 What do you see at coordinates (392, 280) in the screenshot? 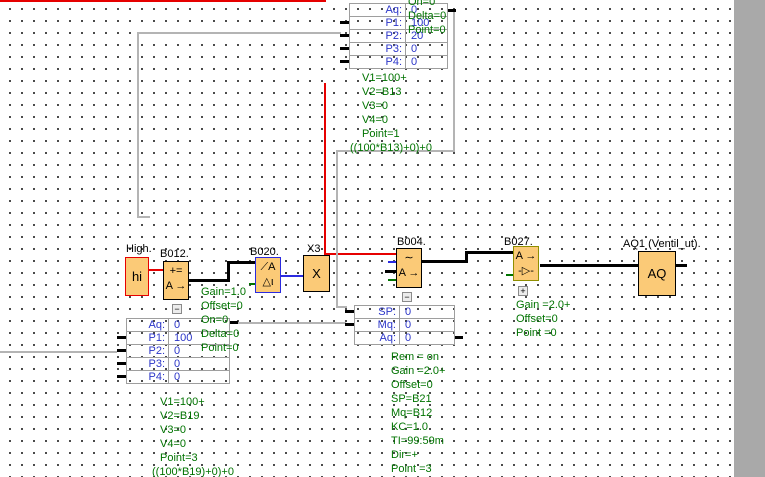
I see `pin-b004-in4` at bounding box center [392, 280].